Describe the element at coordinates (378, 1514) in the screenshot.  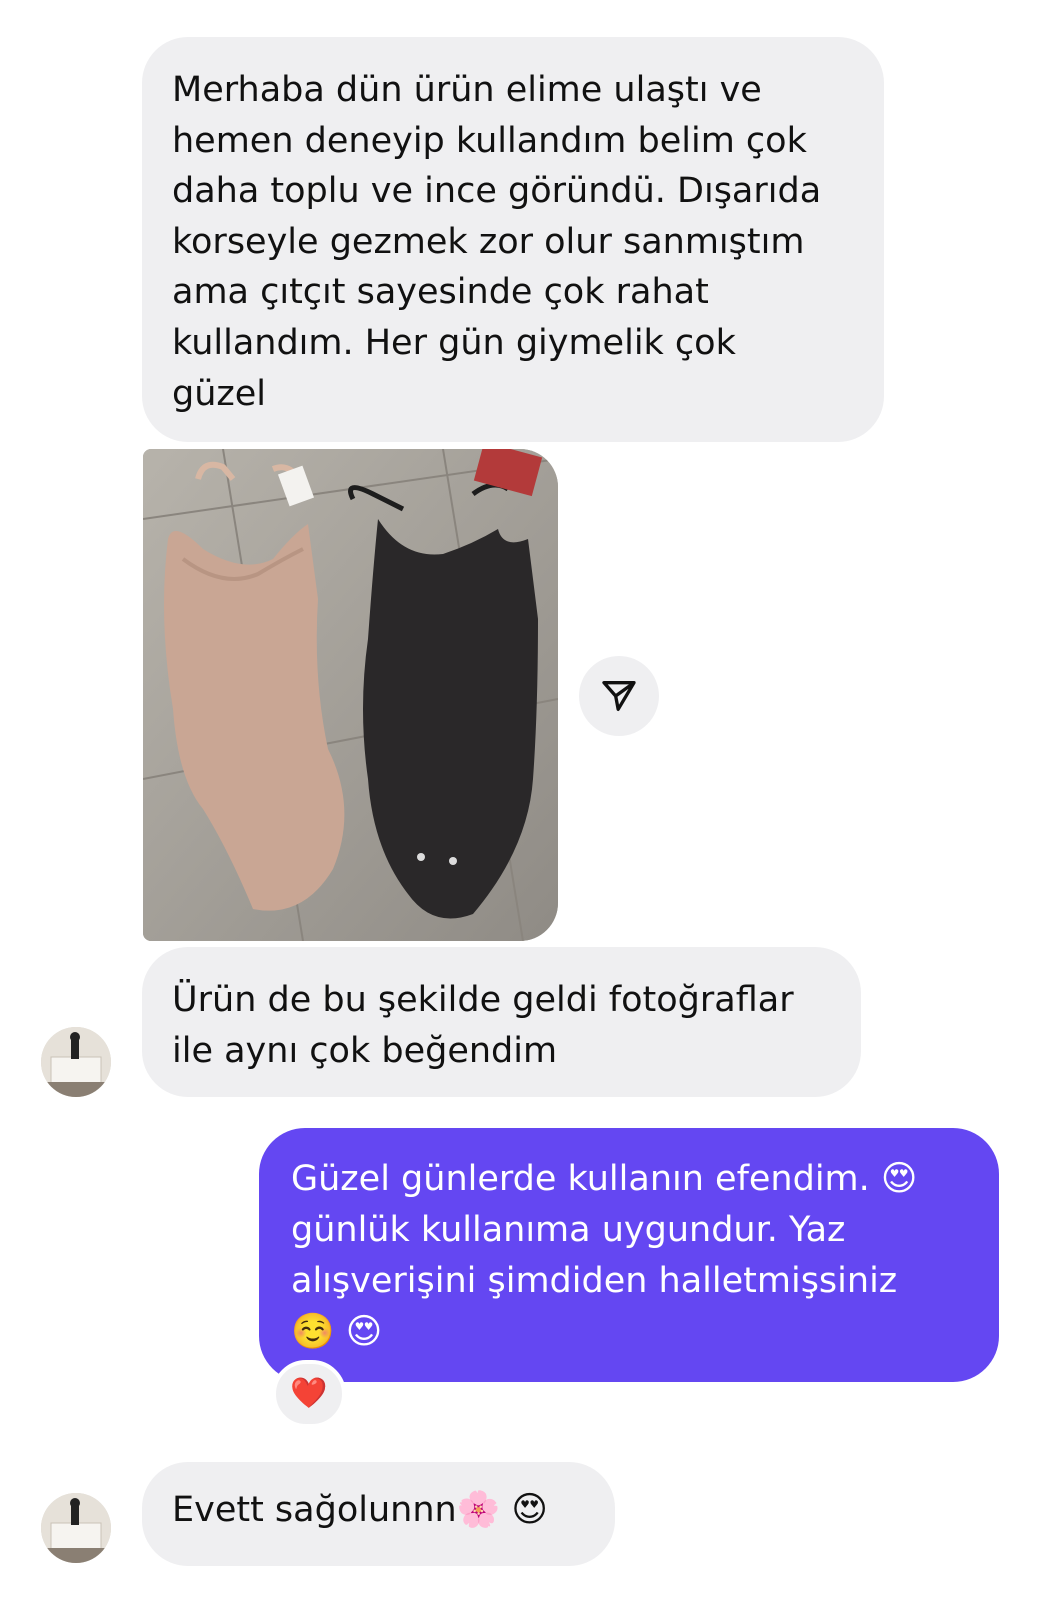
I see `message-incoming-3: Evett sağolunnn🌸 😍` at that location.